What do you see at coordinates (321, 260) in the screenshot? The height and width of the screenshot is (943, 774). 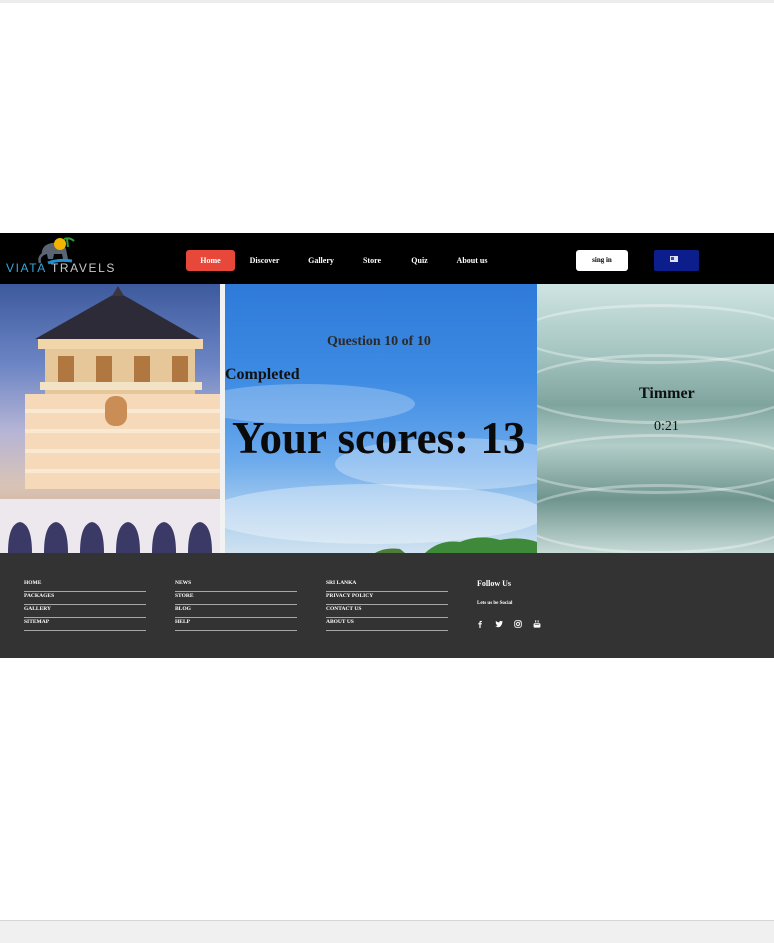 I see `nav-gallery: Gallery` at bounding box center [321, 260].